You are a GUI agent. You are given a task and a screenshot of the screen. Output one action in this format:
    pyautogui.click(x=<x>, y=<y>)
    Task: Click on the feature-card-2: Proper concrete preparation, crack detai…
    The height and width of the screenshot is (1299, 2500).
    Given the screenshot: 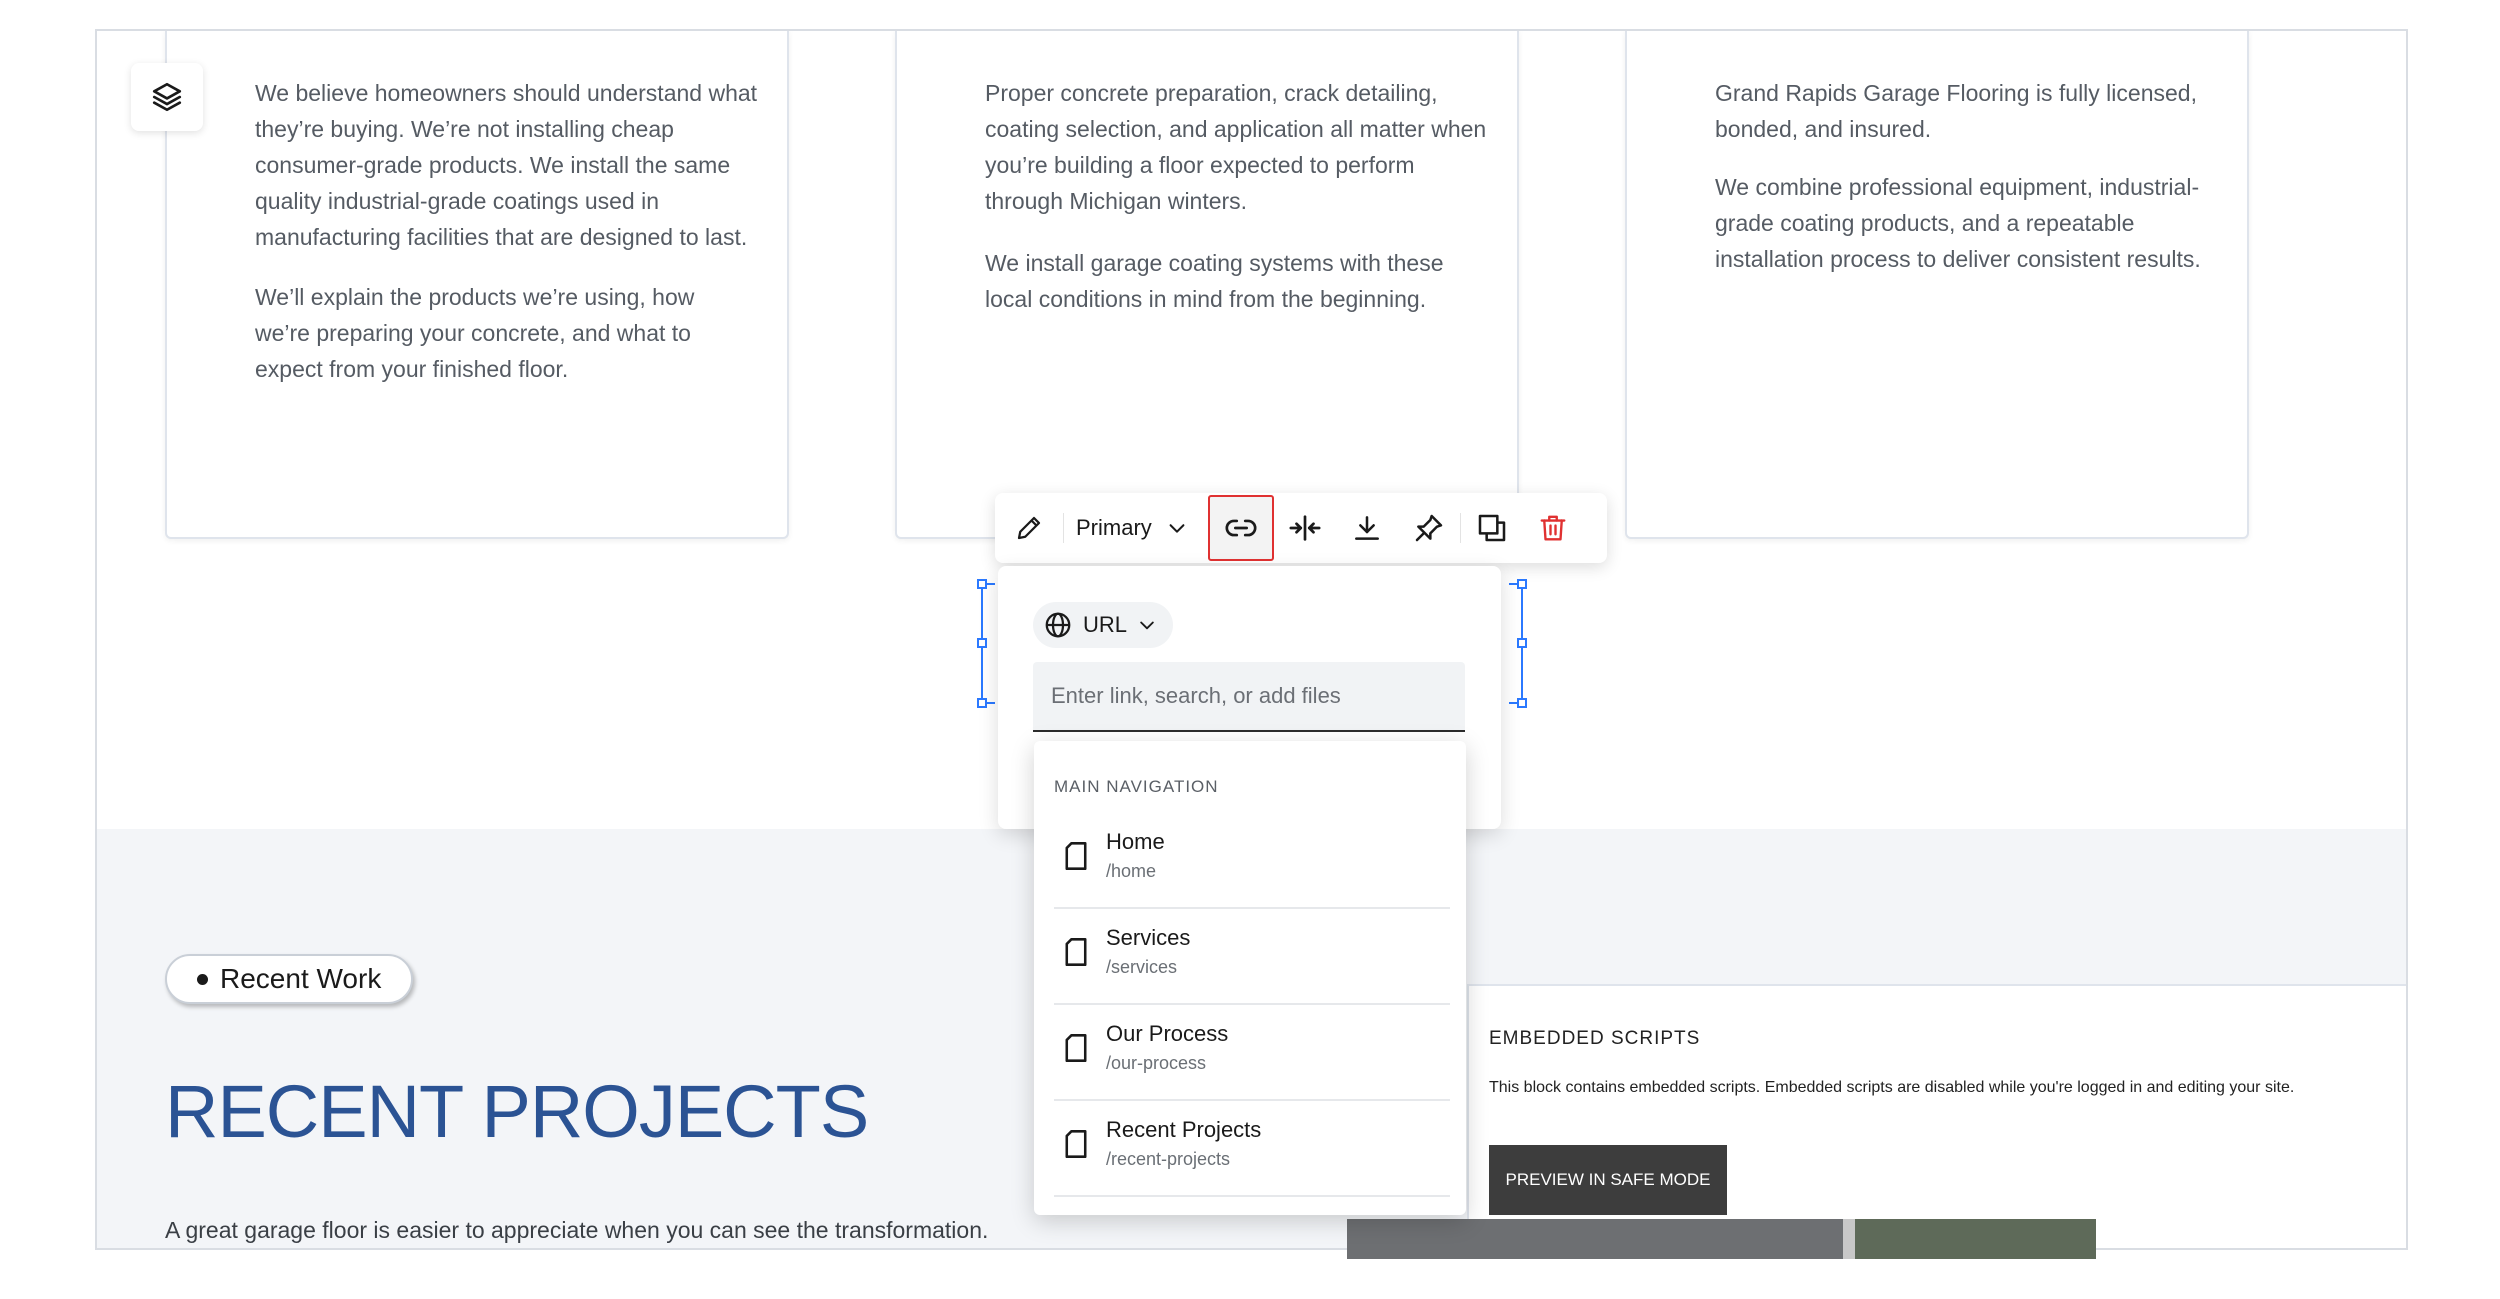 What is the action you would take?
    pyautogui.click(x=1207, y=285)
    